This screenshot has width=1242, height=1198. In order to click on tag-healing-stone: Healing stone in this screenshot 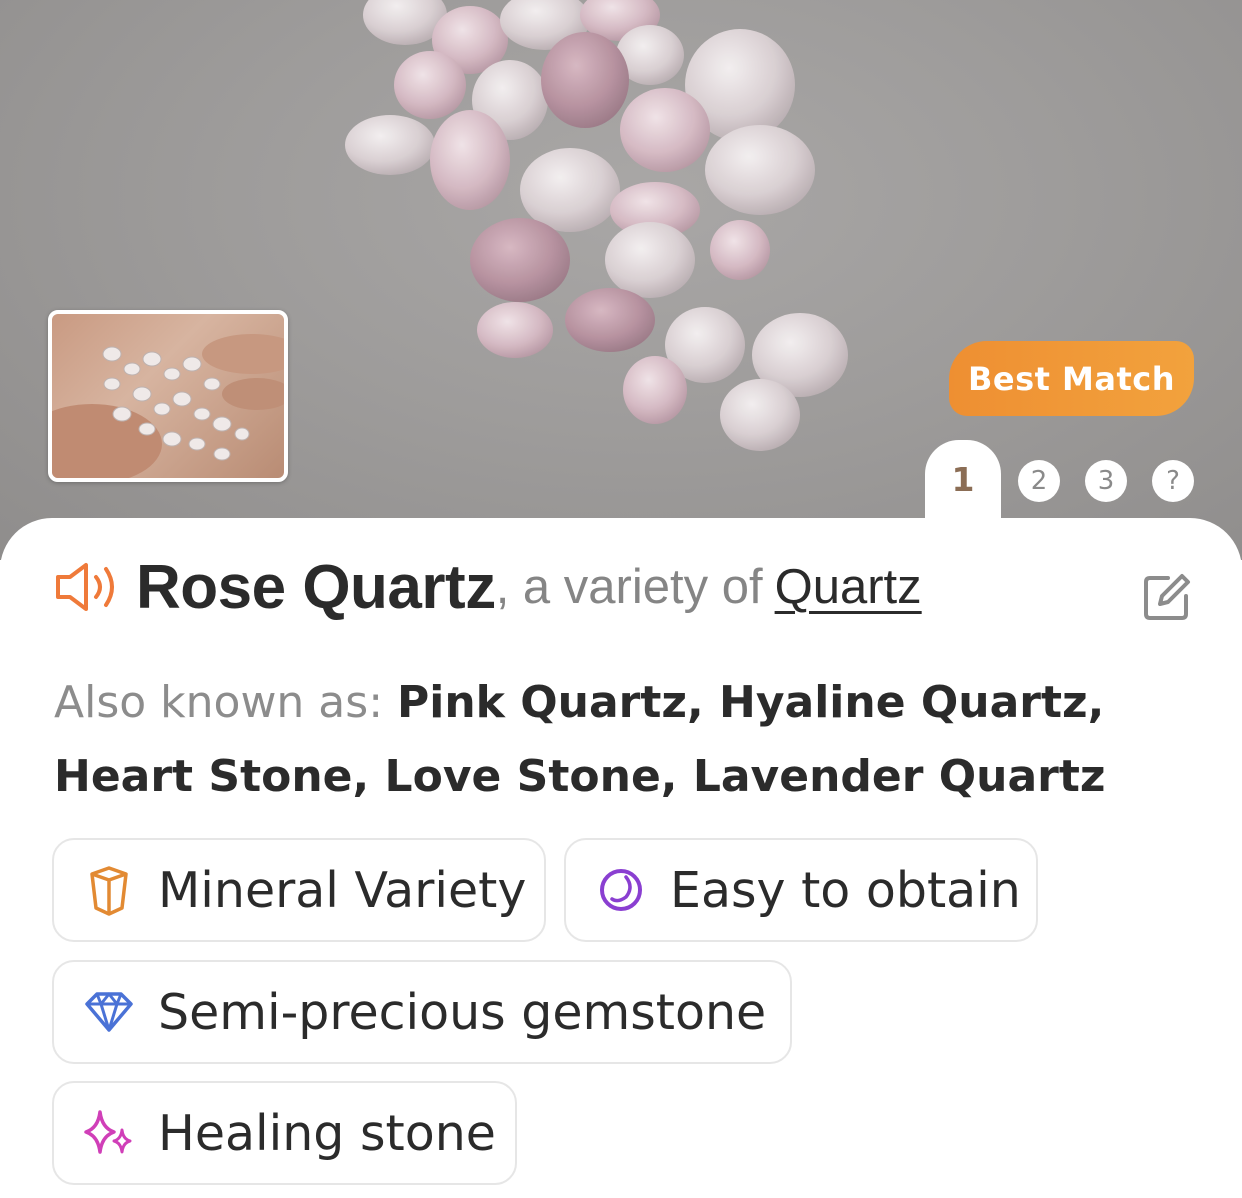, I will do `click(284, 1133)`.